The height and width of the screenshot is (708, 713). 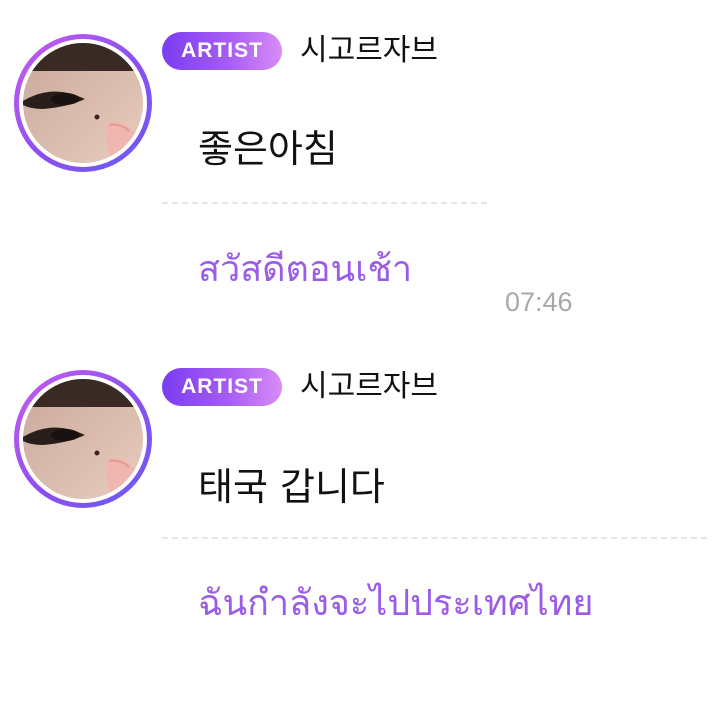 What do you see at coordinates (396, 603) in the screenshot?
I see `translation-text: ฉันกำลังจะไปประเทศไทย` at bounding box center [396, 603].